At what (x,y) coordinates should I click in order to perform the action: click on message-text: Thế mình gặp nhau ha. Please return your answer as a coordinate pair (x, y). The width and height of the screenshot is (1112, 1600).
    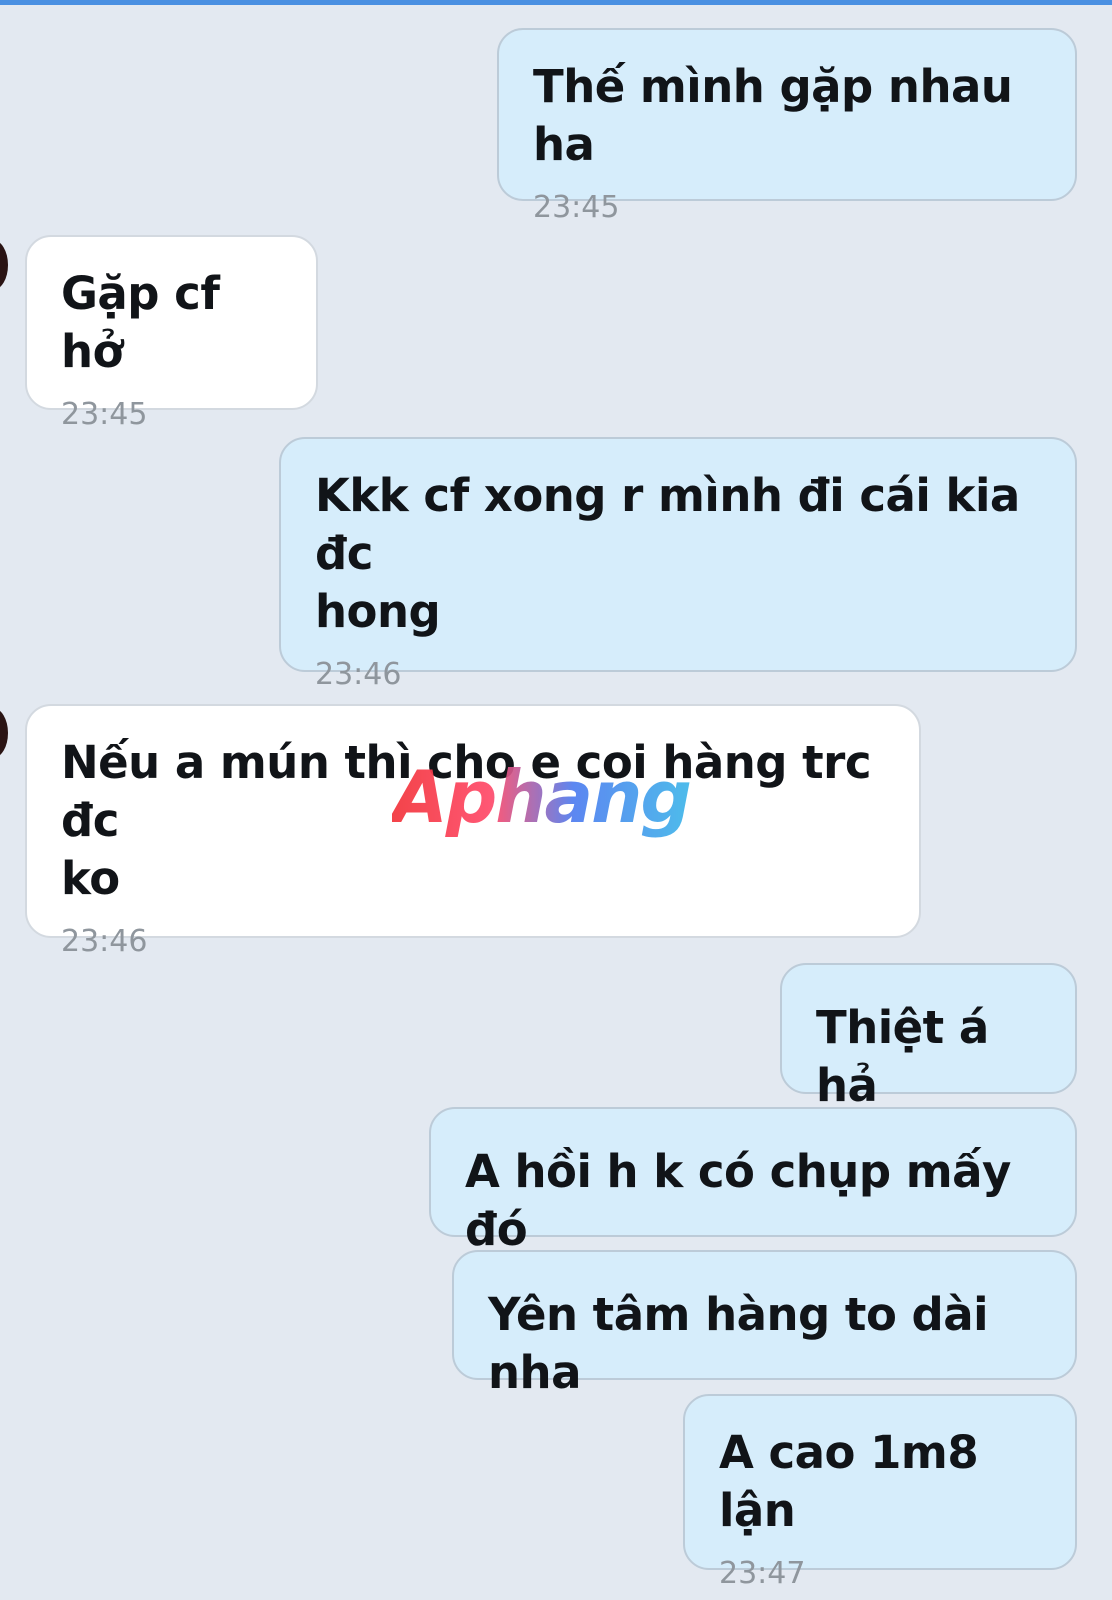
    Looking at the image, I should click on (780, 115).